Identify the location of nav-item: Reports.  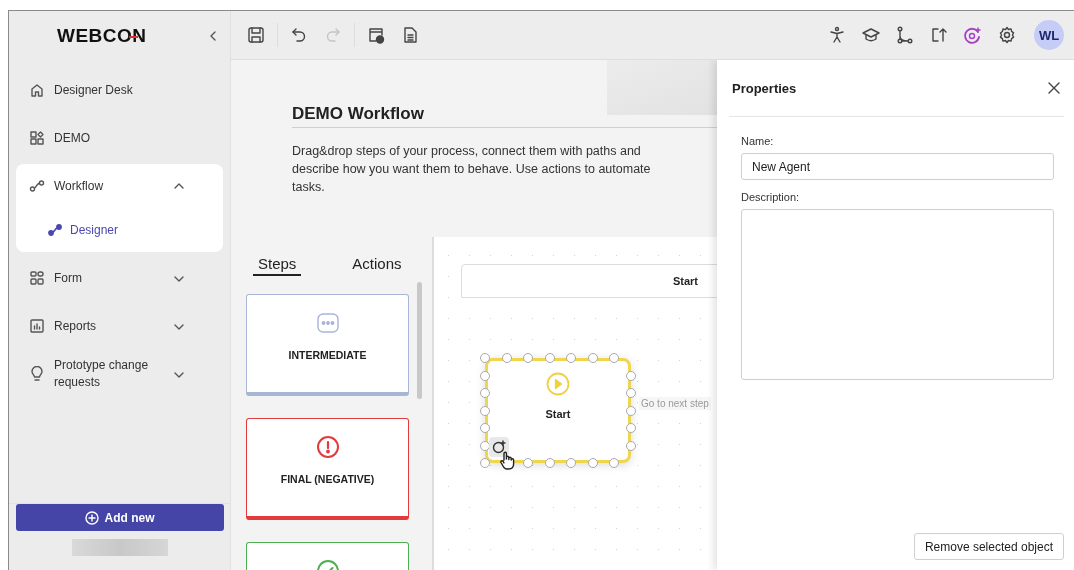
(119, 326).